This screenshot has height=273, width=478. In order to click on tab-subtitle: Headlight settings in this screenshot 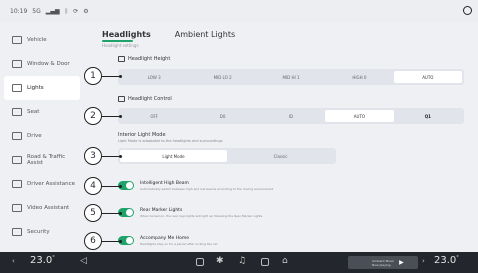, I will do `click(120, 45)`.